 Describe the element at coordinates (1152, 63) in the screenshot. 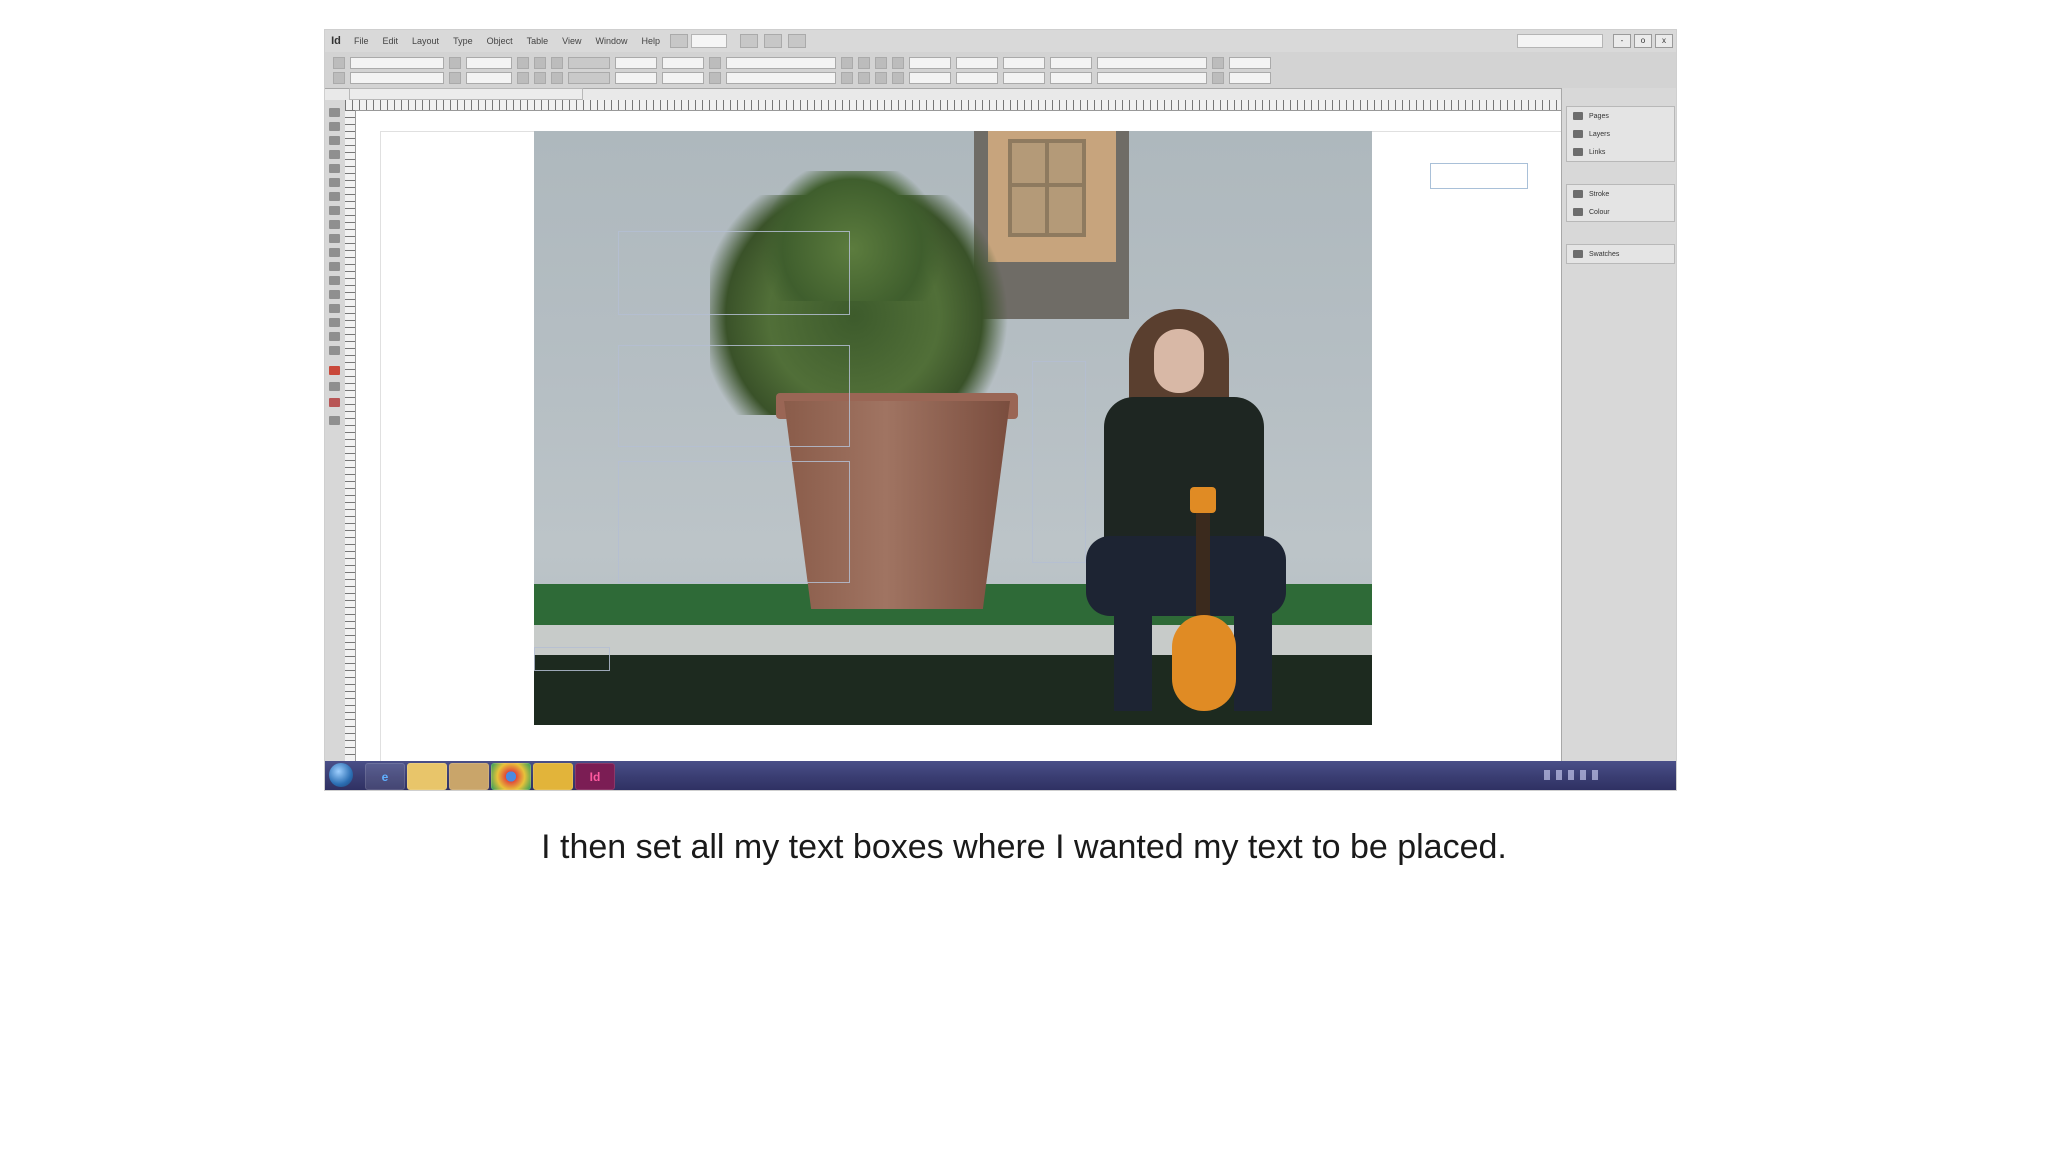

I see `paragraph-style-field` at that location.